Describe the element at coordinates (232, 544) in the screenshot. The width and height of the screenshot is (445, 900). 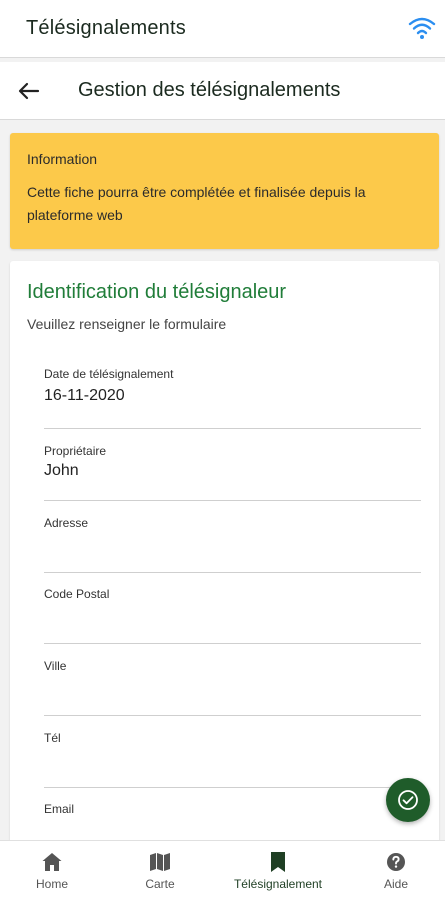
I see `address-field: Adresse` at that location.